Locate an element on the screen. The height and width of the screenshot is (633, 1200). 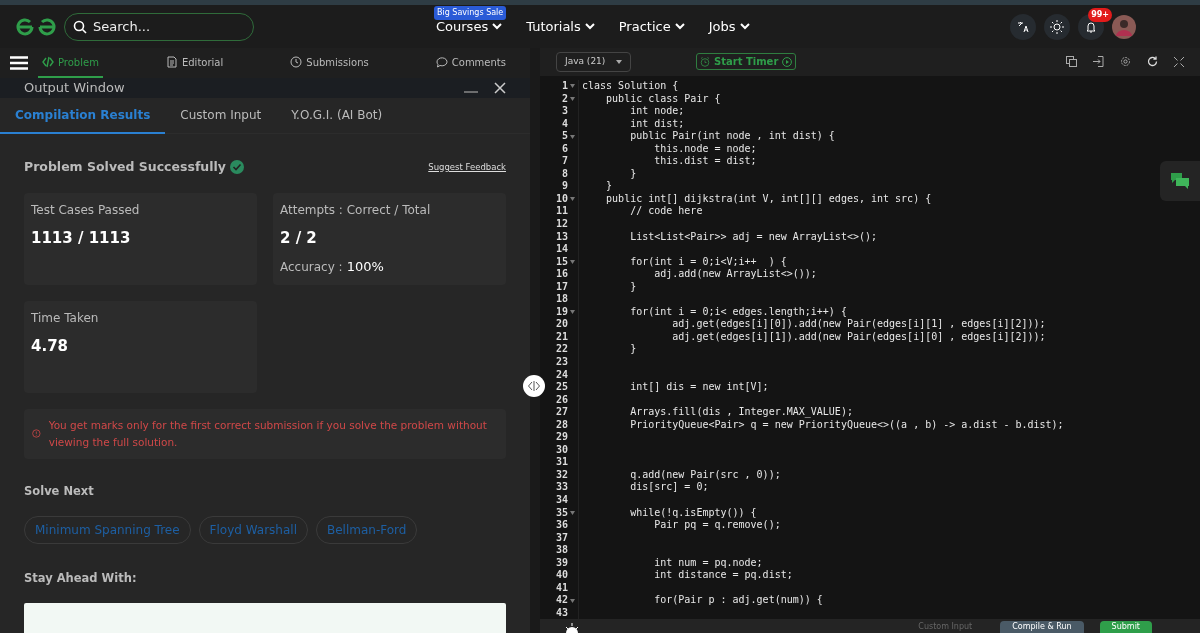
import-icon is located at coordinates (1098, 62).